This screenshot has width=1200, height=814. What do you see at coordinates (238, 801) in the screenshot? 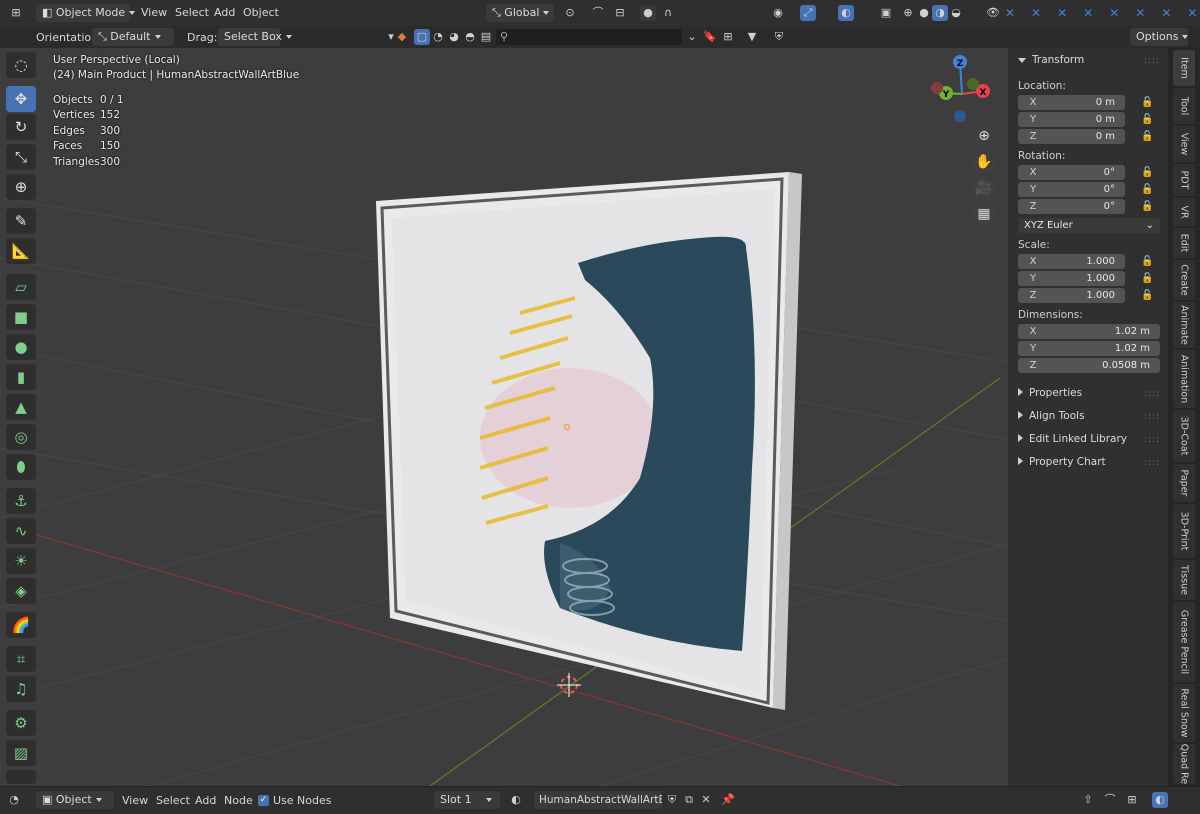
I see `menu-node: Node` at bounding box center [238, 801].